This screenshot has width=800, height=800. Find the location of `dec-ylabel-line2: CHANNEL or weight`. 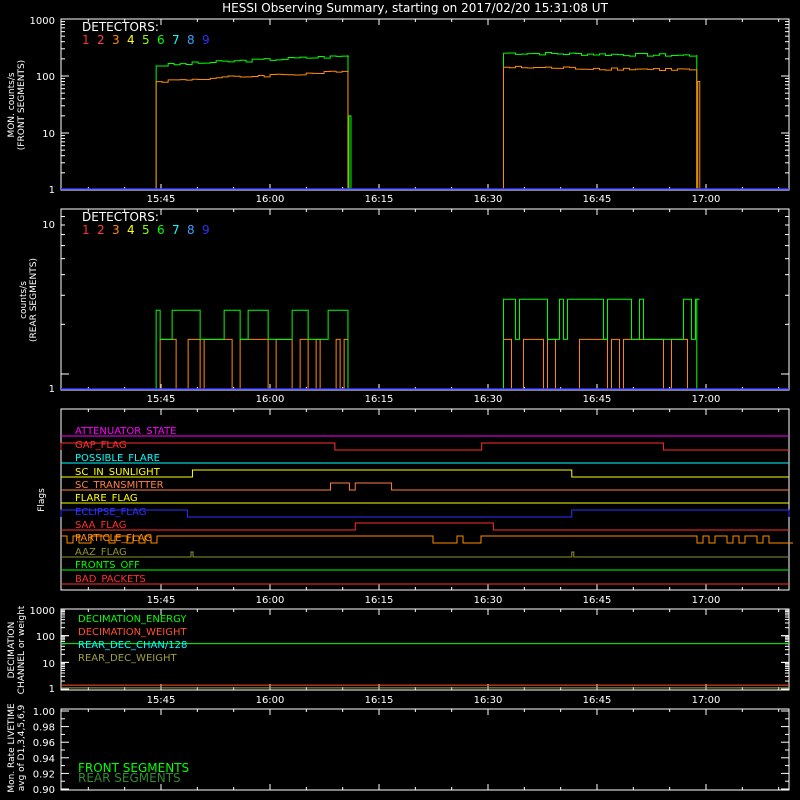

dec-ylabel-line2: CHANNEL or weight is located at coordinates (22, 649).